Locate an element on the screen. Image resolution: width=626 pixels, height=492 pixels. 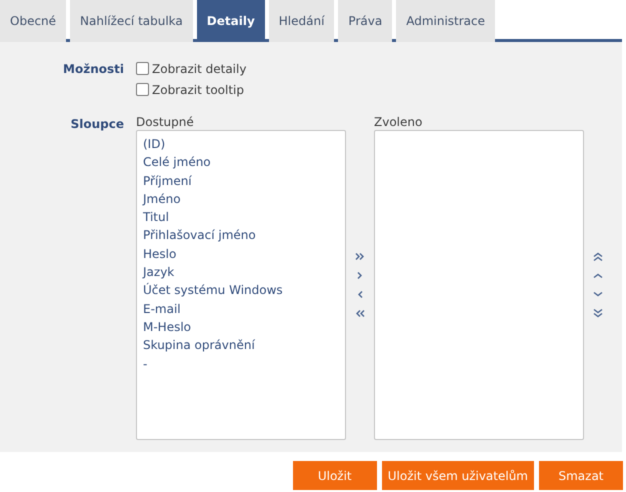
list-option: E-mail is located at coordinates (241, 309).